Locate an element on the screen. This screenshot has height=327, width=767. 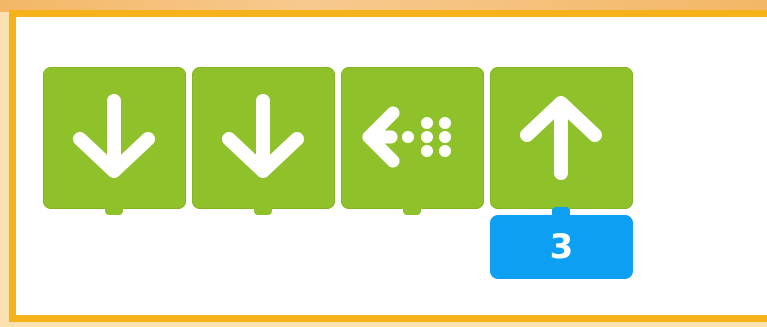
repeat-count-badge: 3 is located at coordinates (561, 243).